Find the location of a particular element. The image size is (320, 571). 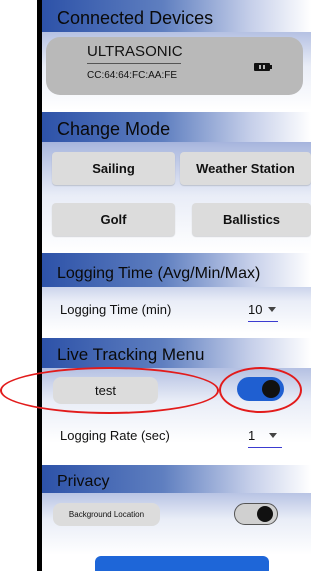

section-header-privacy: Privacy is located at coordinates (176, 479).